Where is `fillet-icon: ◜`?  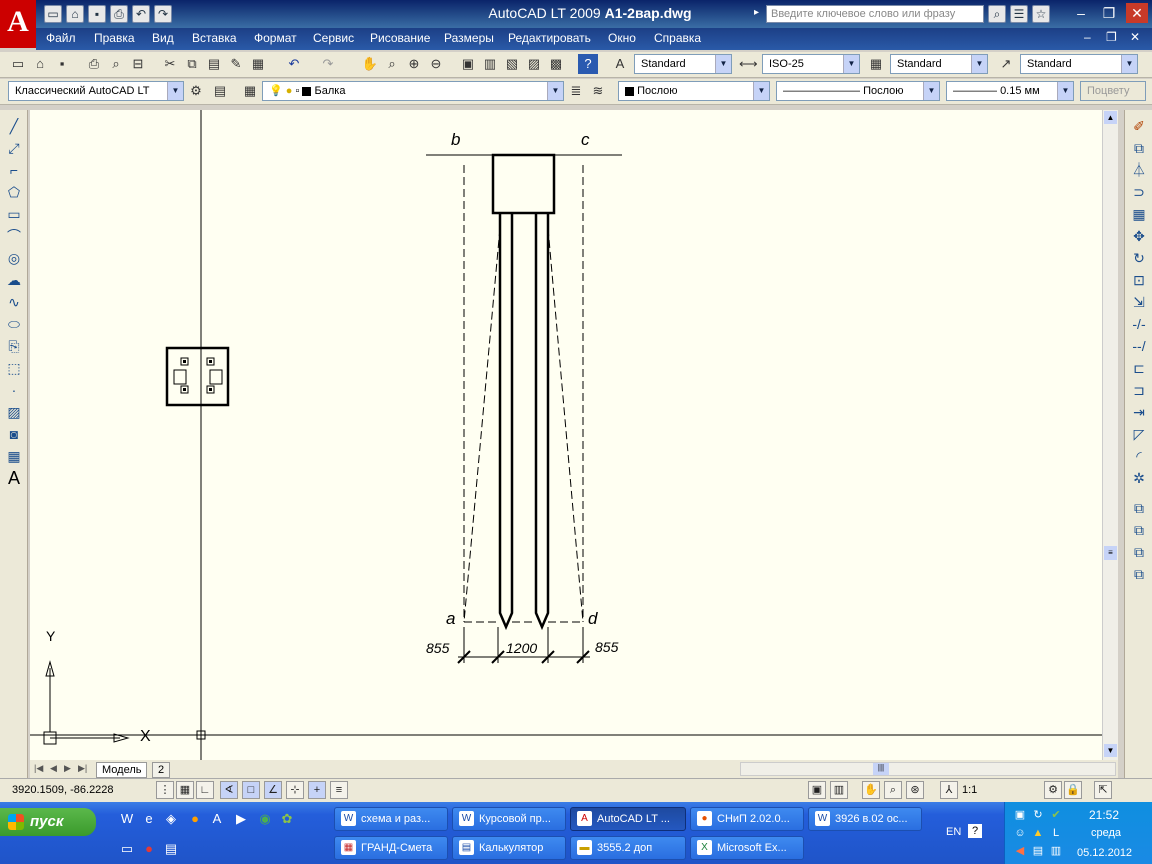
fillet-icon: ◜ is located at coordinates (1139, 456).